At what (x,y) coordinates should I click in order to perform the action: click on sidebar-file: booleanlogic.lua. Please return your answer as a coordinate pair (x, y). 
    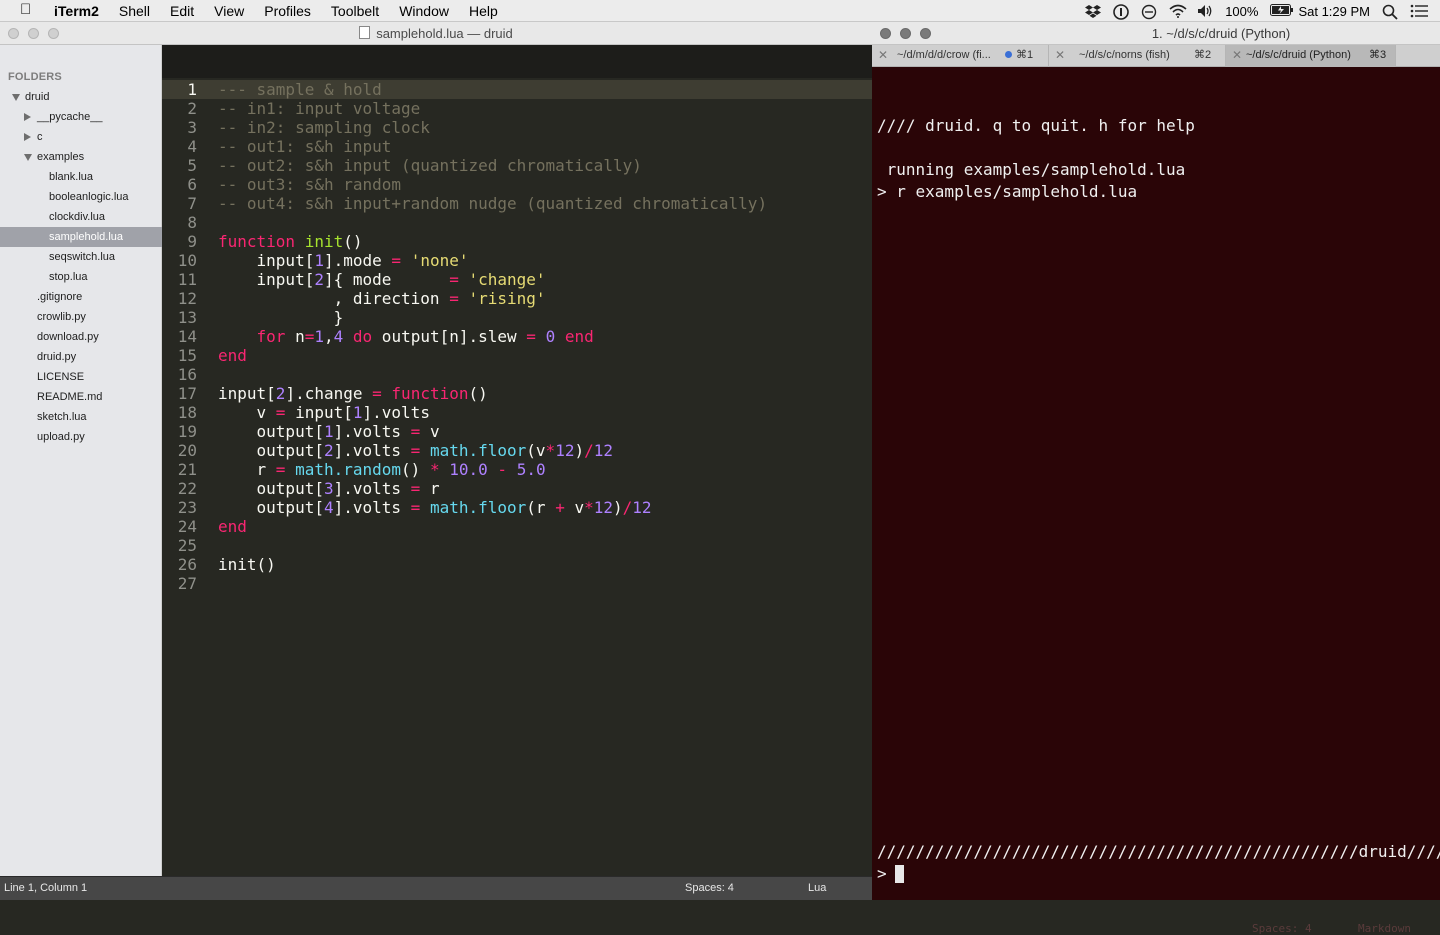
    Looking at the image, I should click on (81, 197).